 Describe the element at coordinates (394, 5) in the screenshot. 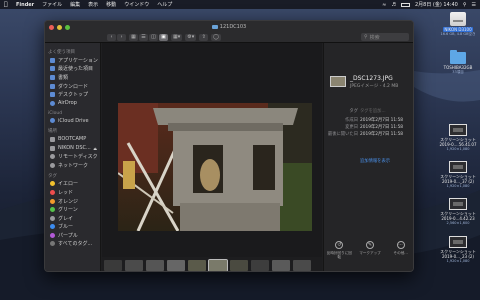

I see `volume-icon: ♬` at that location.